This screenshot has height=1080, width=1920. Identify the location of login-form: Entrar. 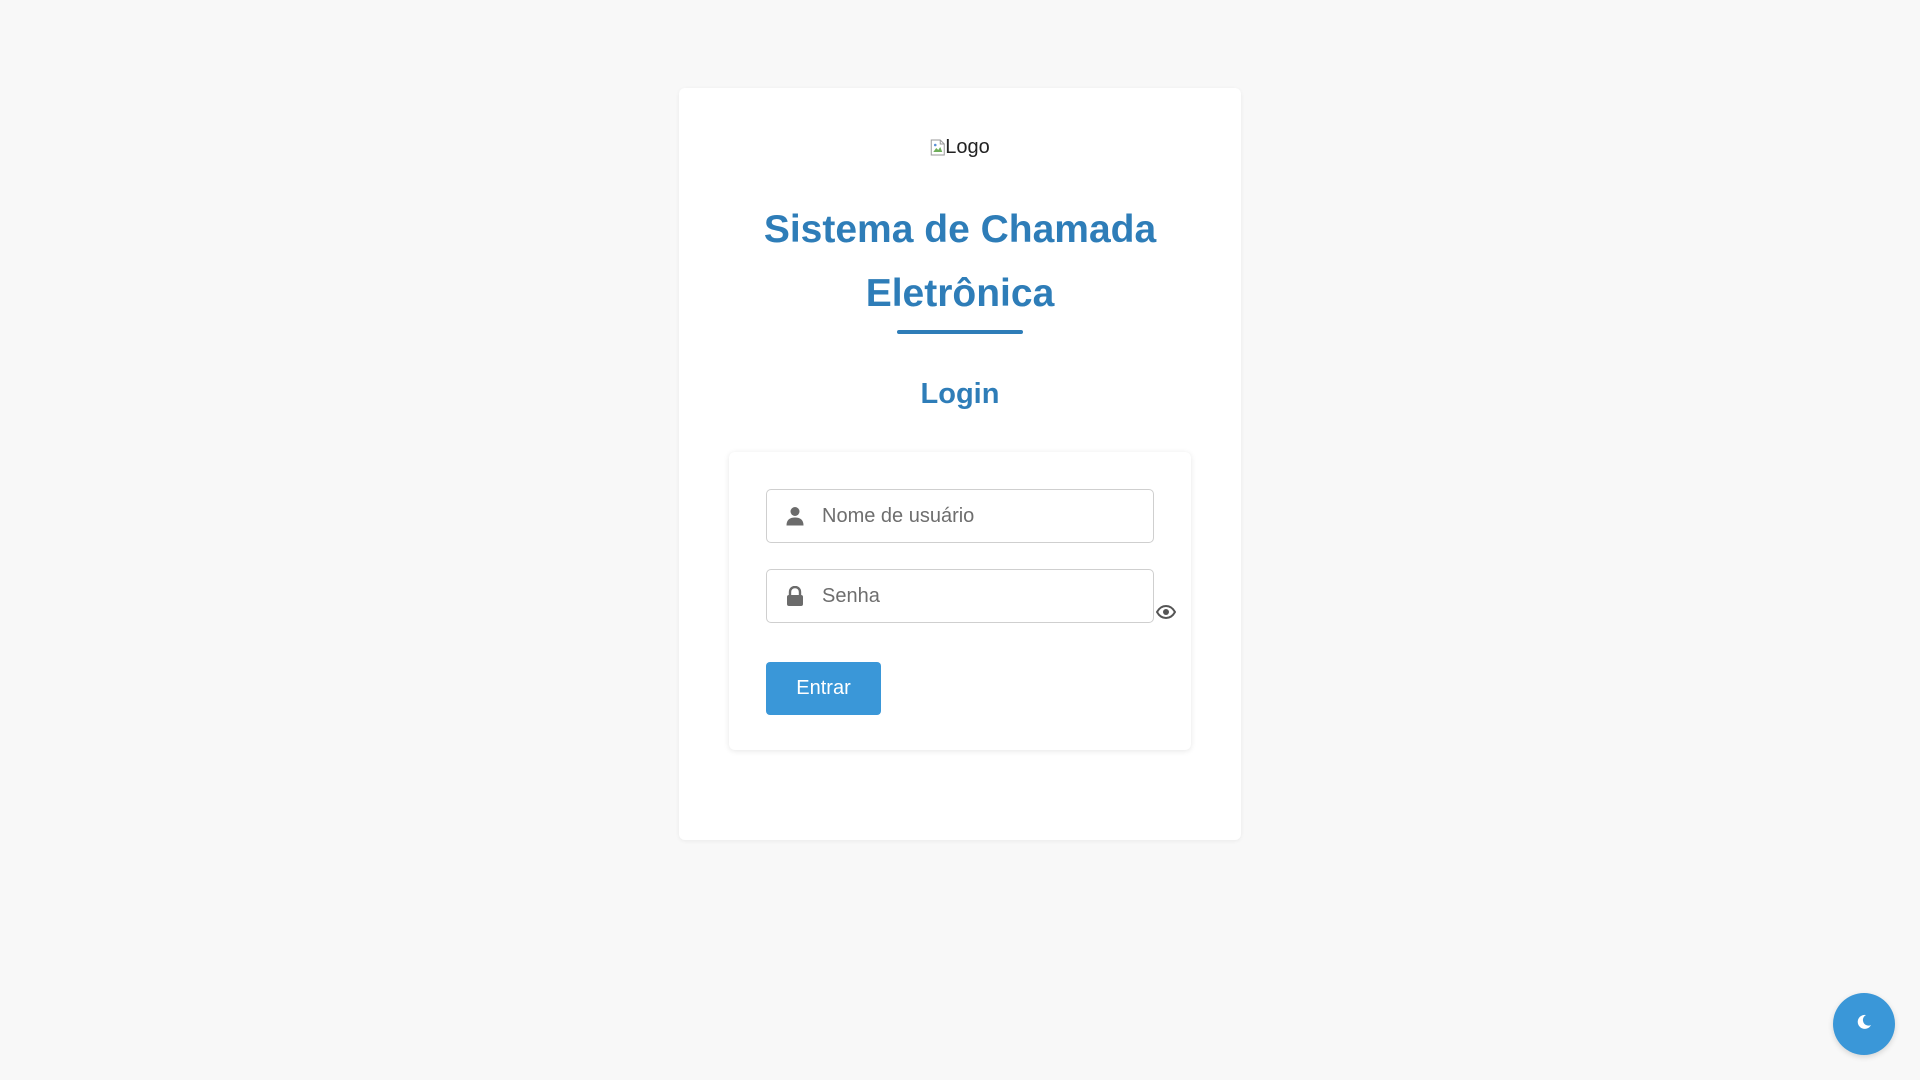
(960, 601).